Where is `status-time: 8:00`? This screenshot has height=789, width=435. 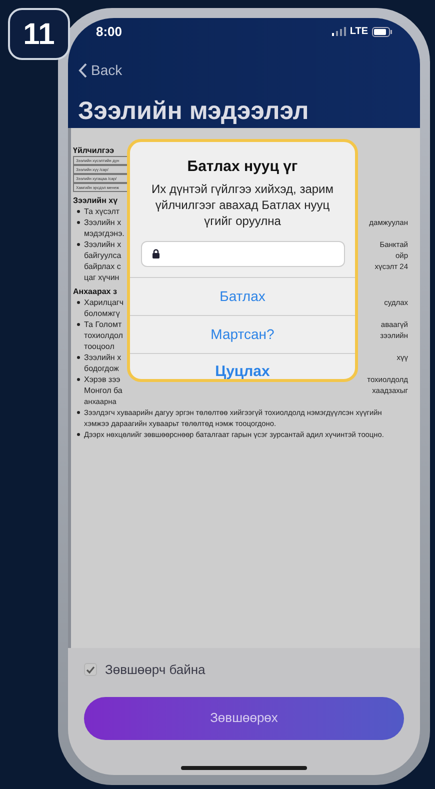
status-time: 8:00 is located at coordinates (109, 32).